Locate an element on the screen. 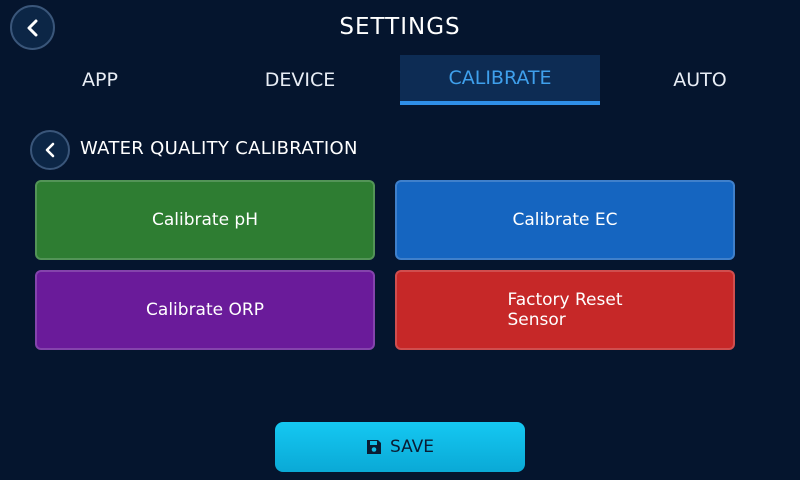 This screenshot has width=800, height=480. chevron-left-icon is located at coordinates (50, 150).